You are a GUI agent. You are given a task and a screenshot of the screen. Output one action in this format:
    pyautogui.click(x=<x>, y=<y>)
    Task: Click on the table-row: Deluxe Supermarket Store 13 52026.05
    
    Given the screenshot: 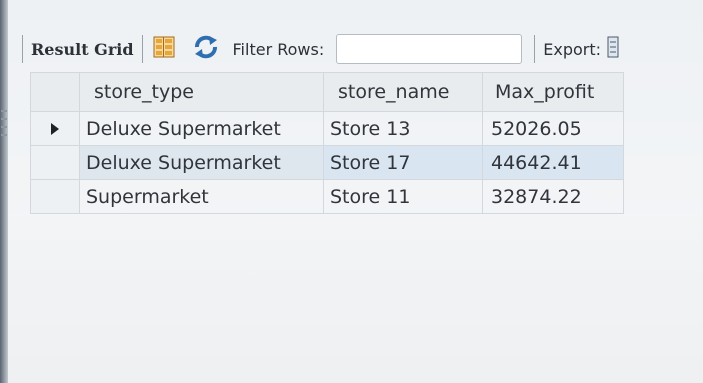 What is the action you would take?
    pyautogui.click(x=327, y=128)
    